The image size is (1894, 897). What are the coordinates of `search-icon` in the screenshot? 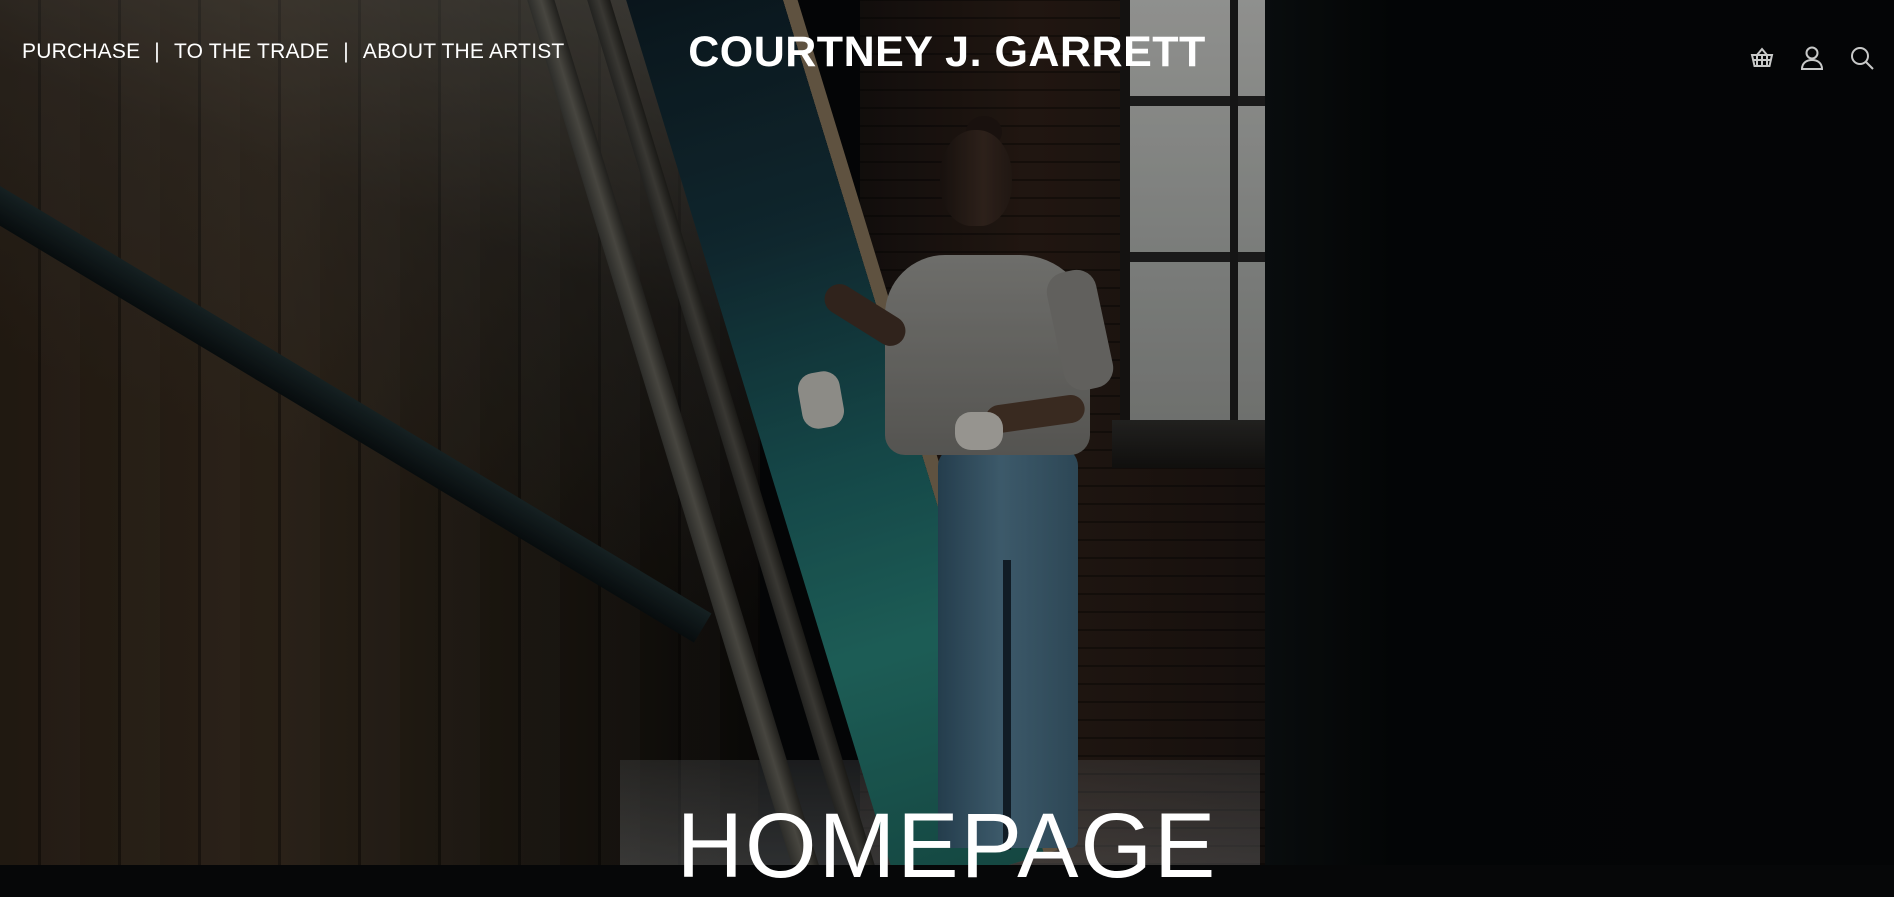 It's located at (1862, 58).